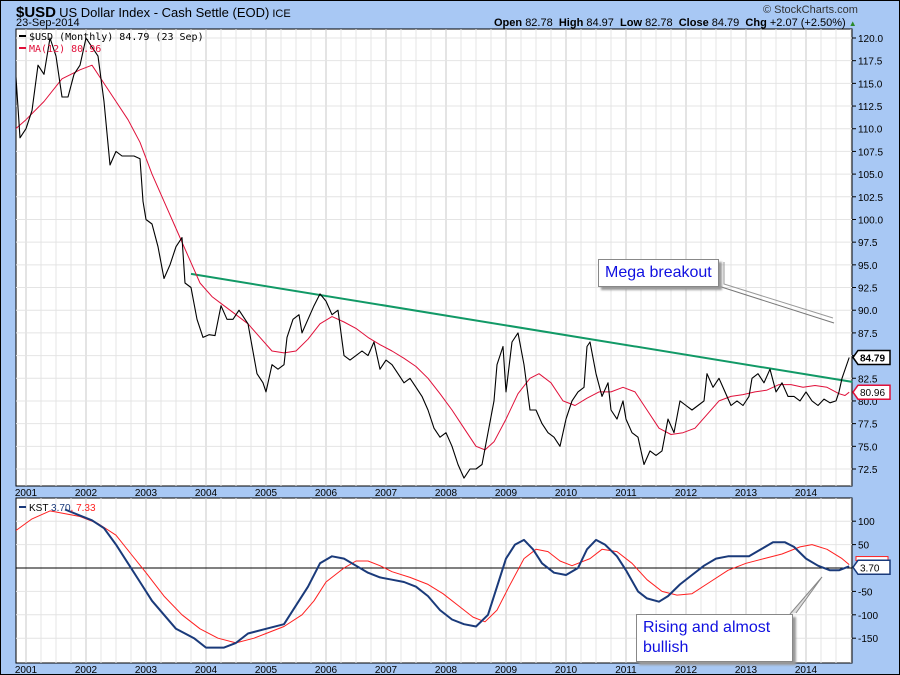 This screenshot has height=675, width=900. I want to click on legend-price-swatch, so click(22, 36).